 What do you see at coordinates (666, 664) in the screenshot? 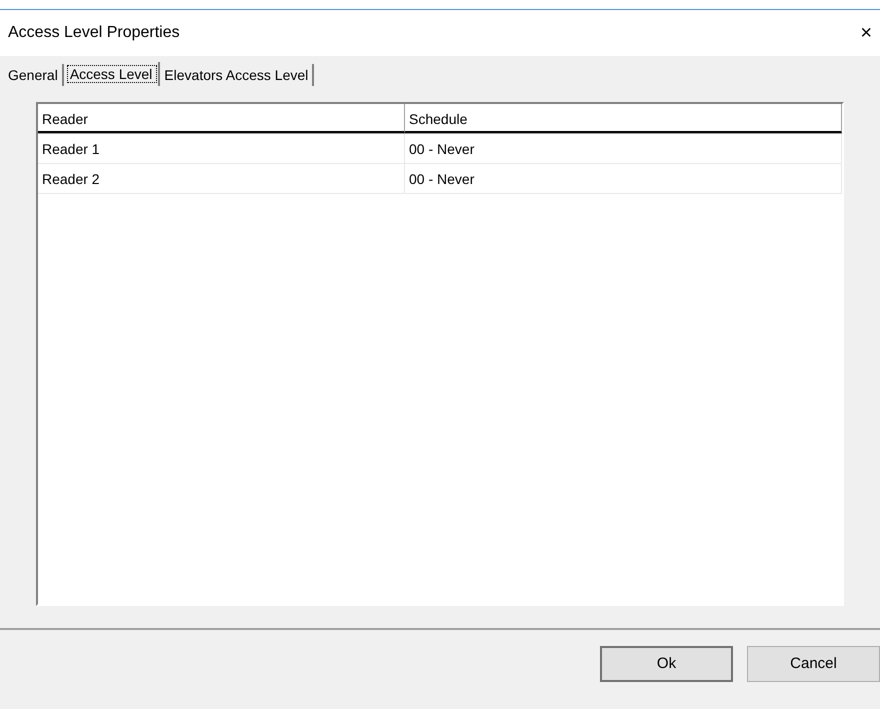
I see `dialog-button: Ok` at bounding box center [666, 664].